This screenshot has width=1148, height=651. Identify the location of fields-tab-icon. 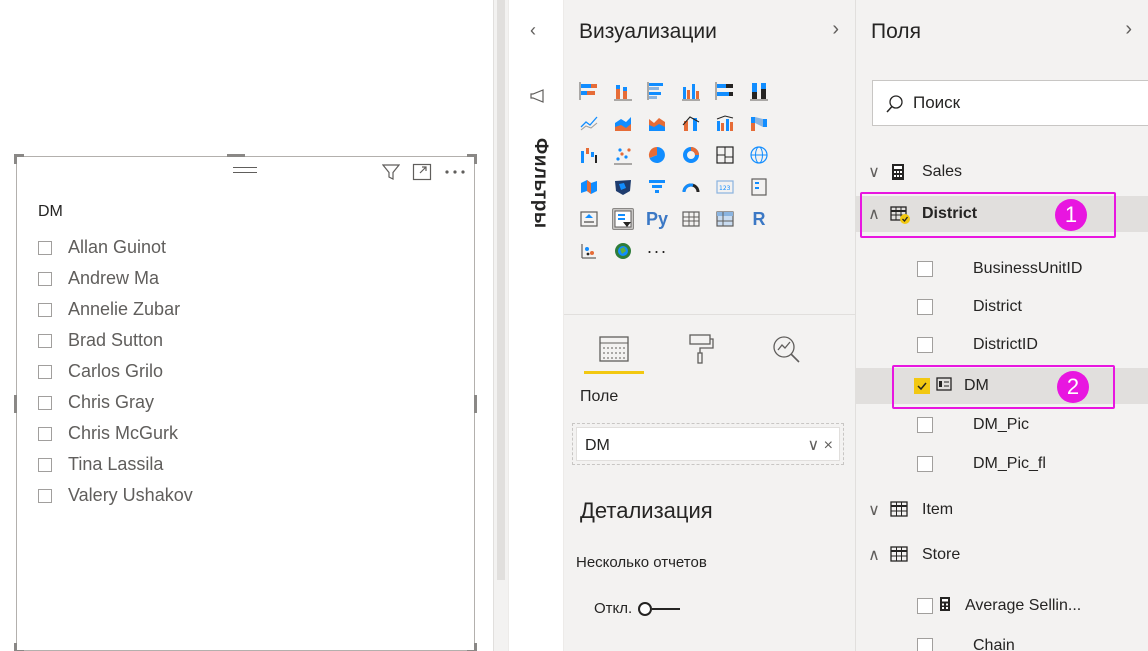
(614, 350).